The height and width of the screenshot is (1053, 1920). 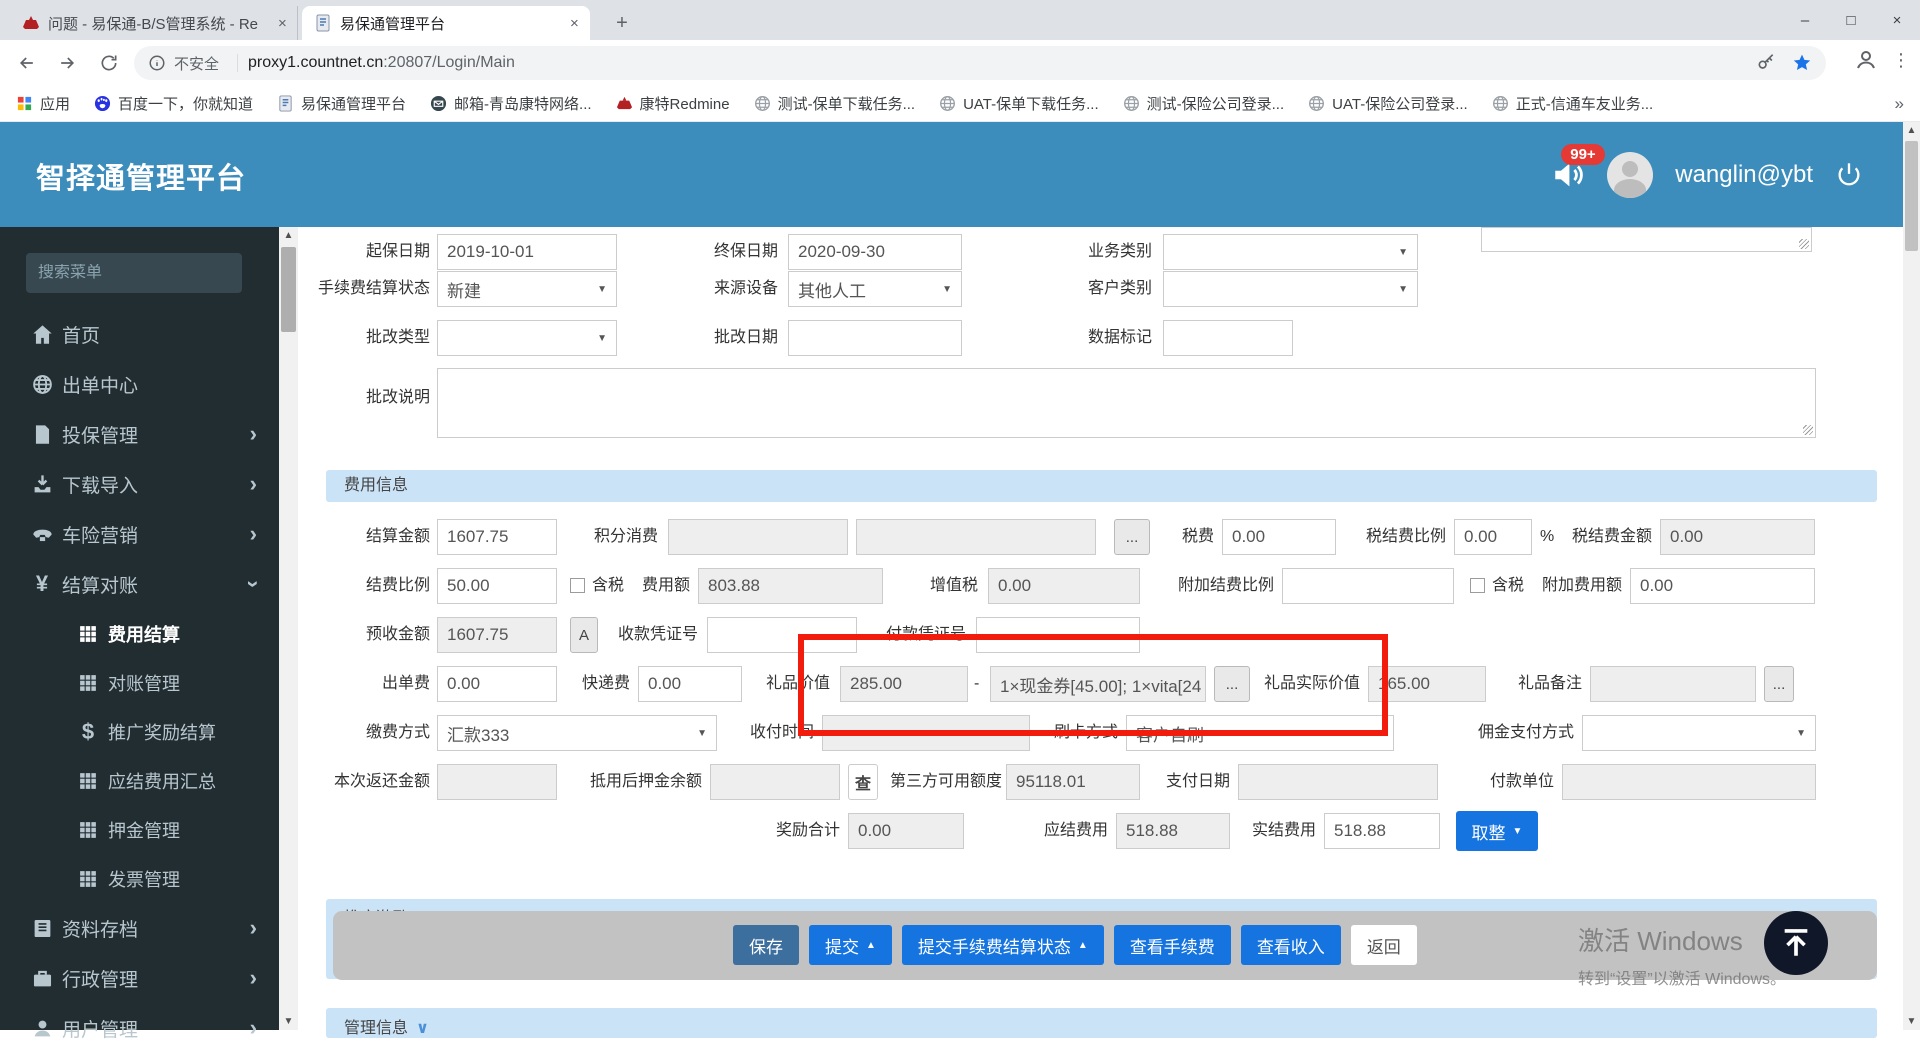 What do you see at coordinates (1578, 167) in the screenshot?
I see `notification-speaker-icon: 99+` at bounding box center [1578, 167].